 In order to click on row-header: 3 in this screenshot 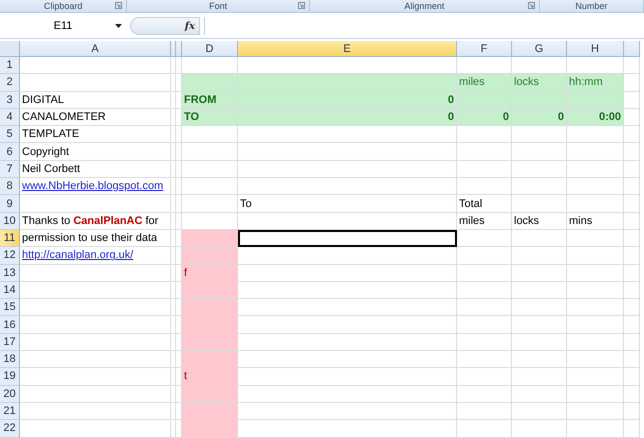, I will do `click(10, 100)`.